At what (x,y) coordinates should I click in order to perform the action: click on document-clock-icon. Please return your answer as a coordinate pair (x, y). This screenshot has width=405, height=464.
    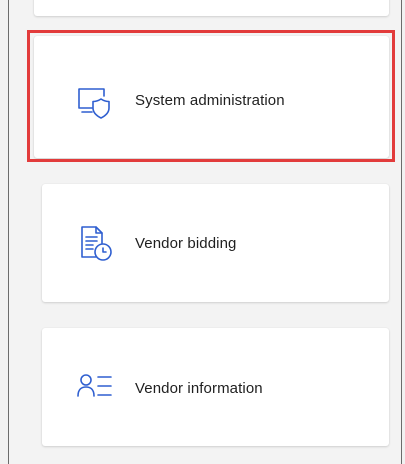
    Looking at the image, I should click on (95, 243).